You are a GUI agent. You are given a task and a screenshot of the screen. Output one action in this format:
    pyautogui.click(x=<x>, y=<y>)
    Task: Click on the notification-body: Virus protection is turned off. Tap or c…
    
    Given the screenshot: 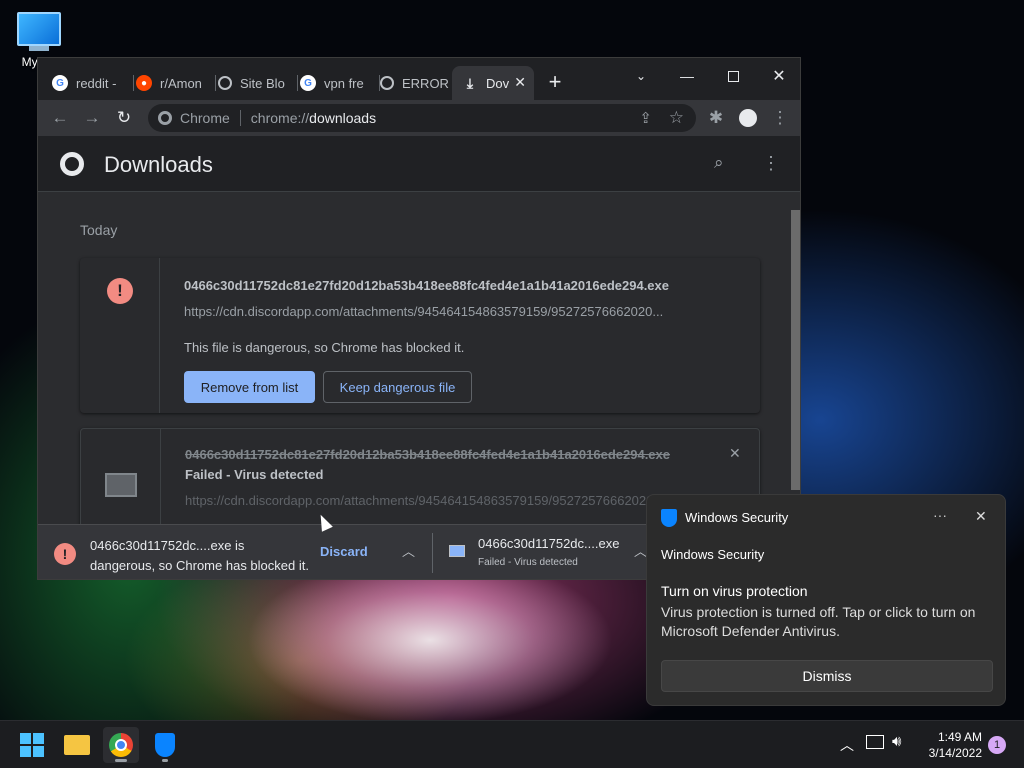 What is the action you would take?
    pyautogui.click(x=818, y=621)
    